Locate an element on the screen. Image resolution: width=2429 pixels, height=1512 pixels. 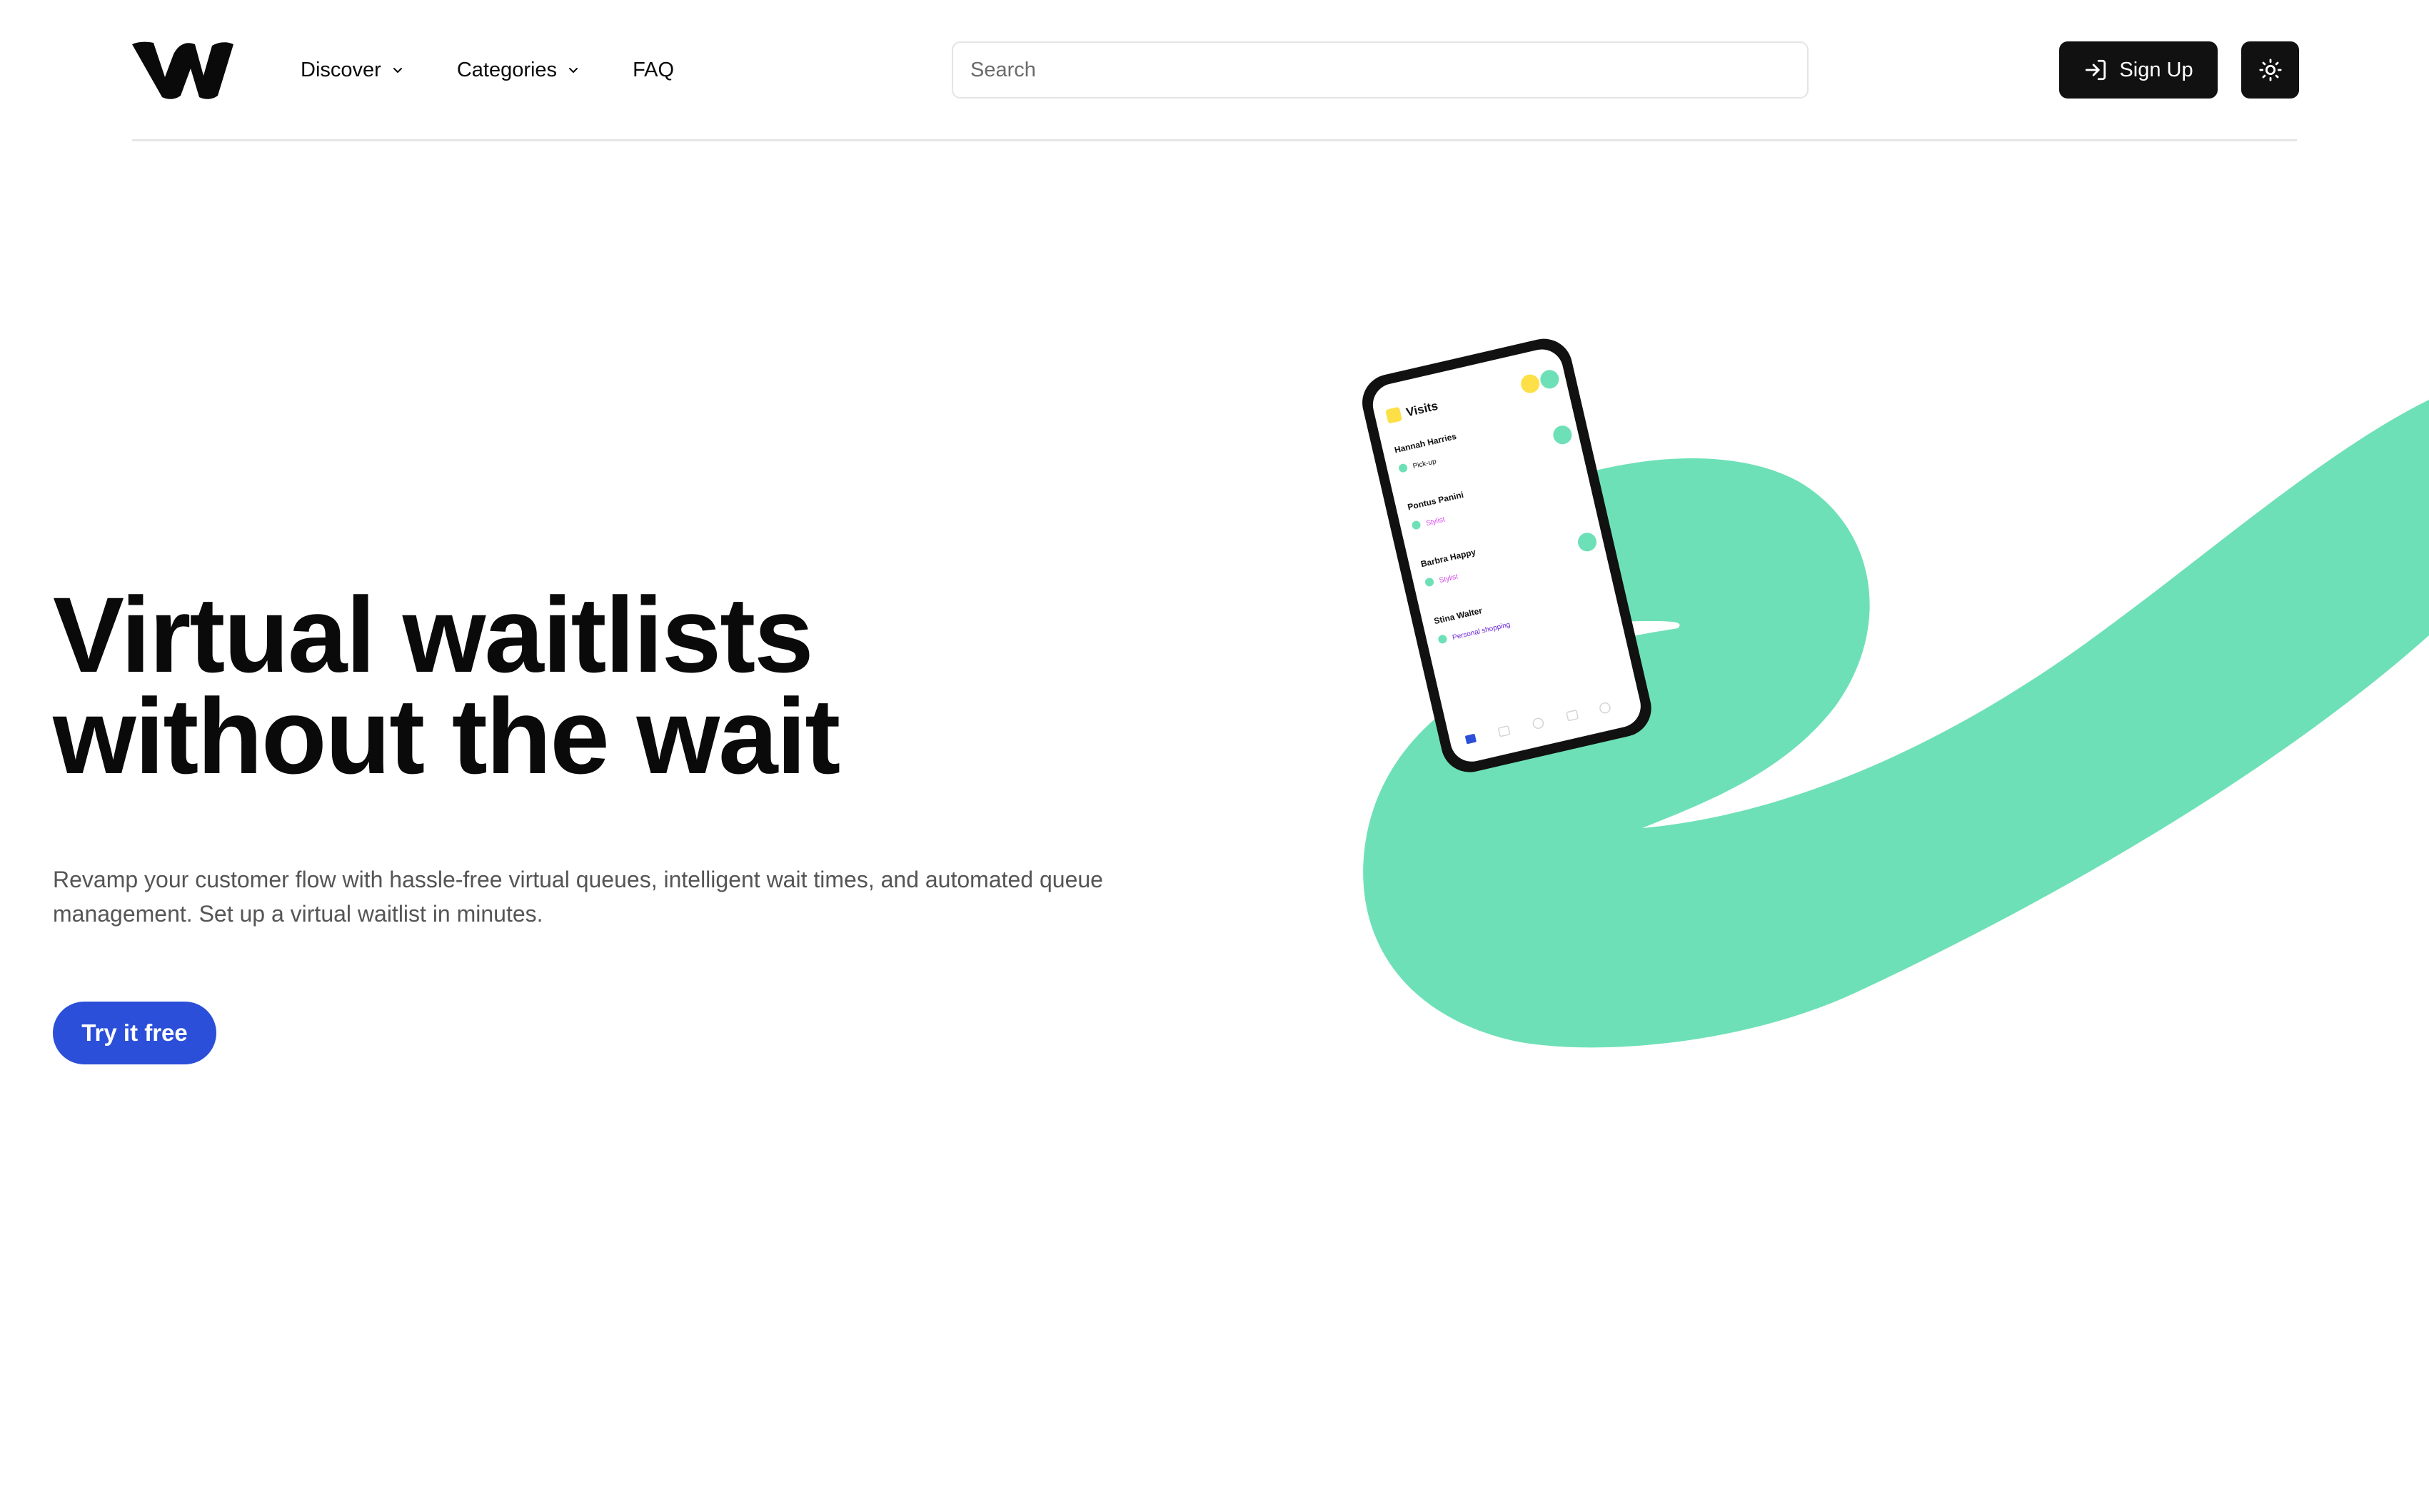
nav-discover: Discover is located at coordinates (352, 70).